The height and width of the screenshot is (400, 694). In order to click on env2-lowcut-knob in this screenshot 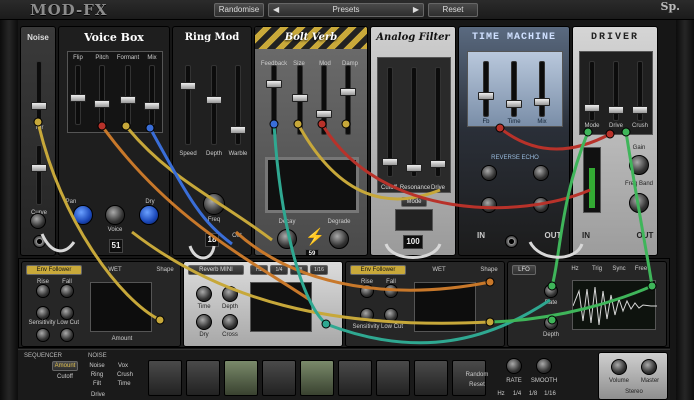, I will do `click(391, 315)`.